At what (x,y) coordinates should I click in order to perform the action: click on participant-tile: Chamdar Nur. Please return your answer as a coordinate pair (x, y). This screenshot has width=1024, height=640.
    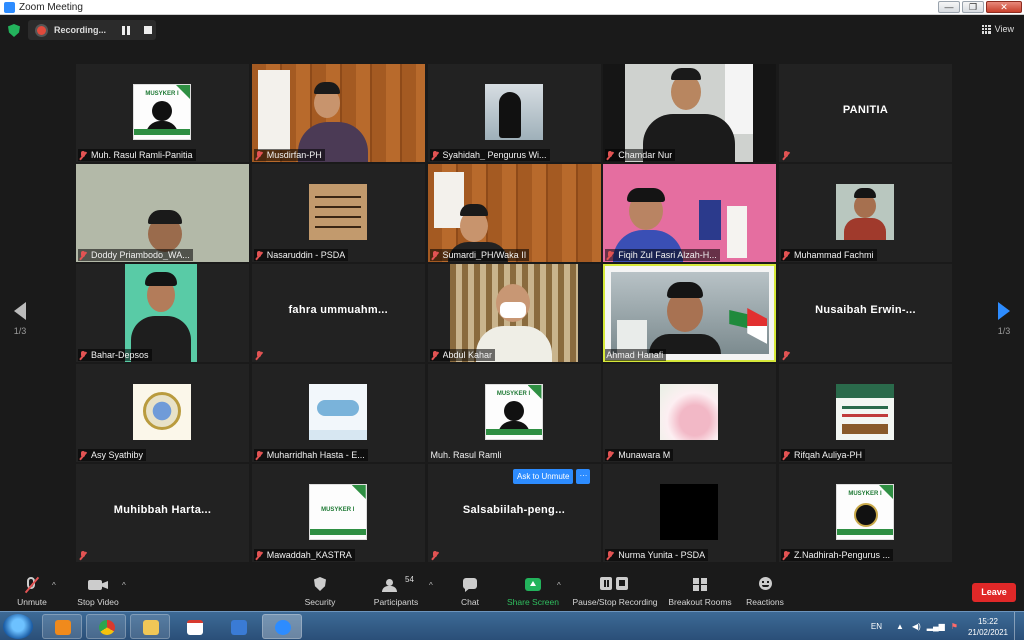
    Looking at the image, I should click on (690, 113).